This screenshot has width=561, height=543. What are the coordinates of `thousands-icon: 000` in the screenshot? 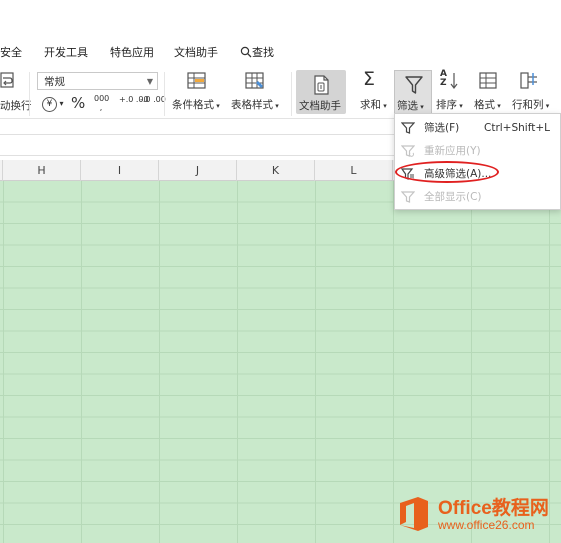 It's located at (102, 98).